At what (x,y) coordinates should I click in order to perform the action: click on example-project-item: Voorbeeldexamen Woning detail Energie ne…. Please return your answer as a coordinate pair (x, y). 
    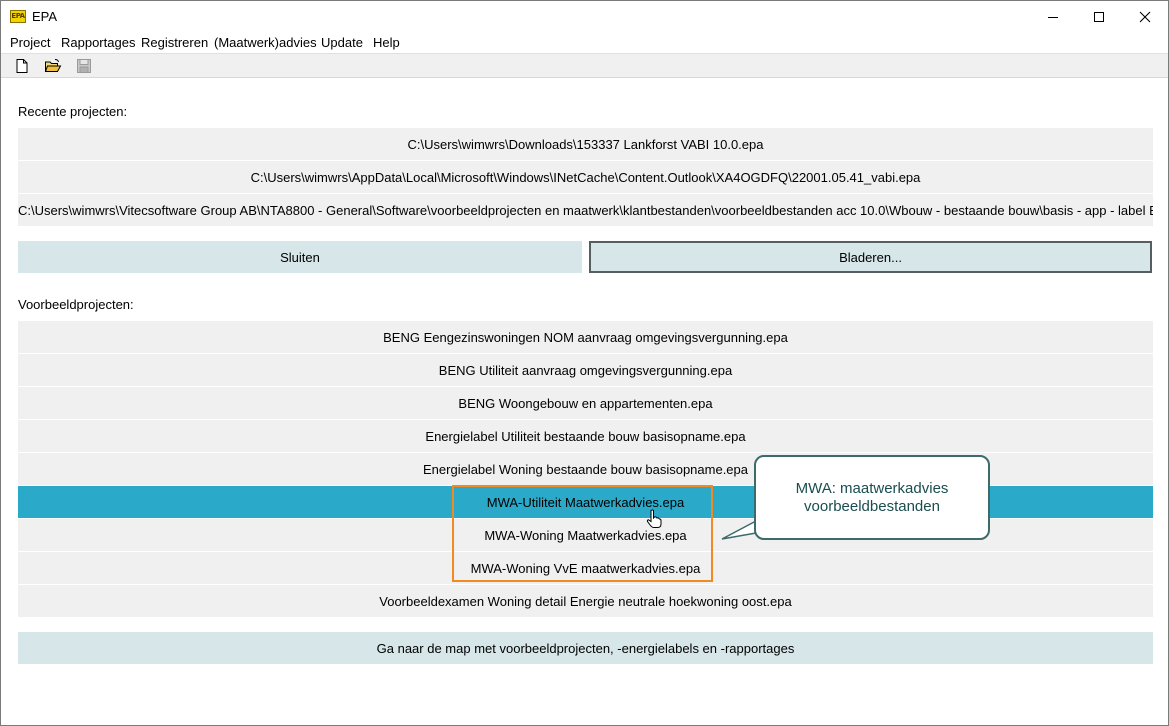
    Looking at the image, I should click on (585, 601).